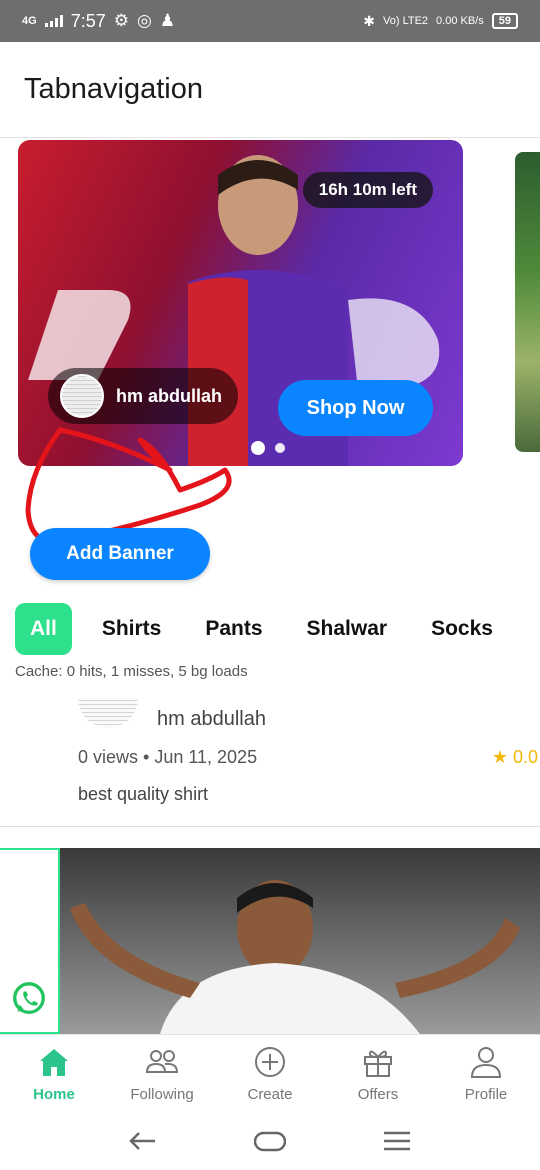 The width and height of the screenshot is (540, 1170). What do you see at coordinates (29, 999) in the screenshot?
I see `whatsapp-icon` at bounding box center [29, 999].